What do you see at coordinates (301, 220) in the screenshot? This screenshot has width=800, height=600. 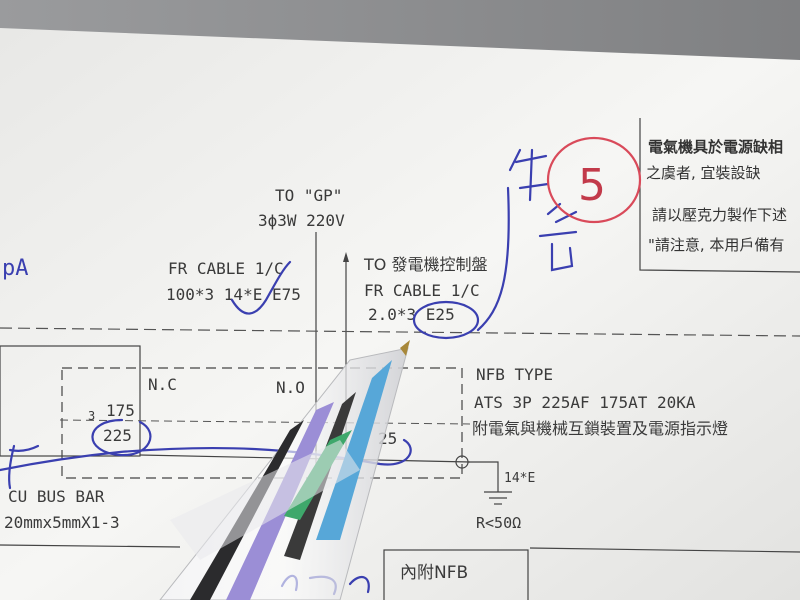 I see `to-gp-voltage: 3ϕ3W 220V` at bounding box center [301, 220].